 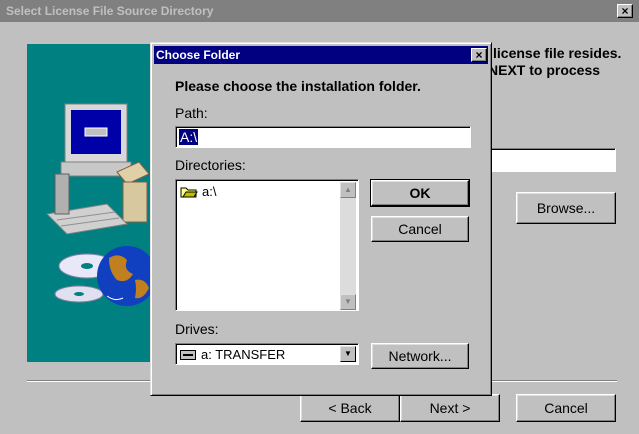 What do you see at coordinates (321, 55) in the screenshot?
I see `dialog-titlebar: Choose Folder` at bounding box center [321, 55].